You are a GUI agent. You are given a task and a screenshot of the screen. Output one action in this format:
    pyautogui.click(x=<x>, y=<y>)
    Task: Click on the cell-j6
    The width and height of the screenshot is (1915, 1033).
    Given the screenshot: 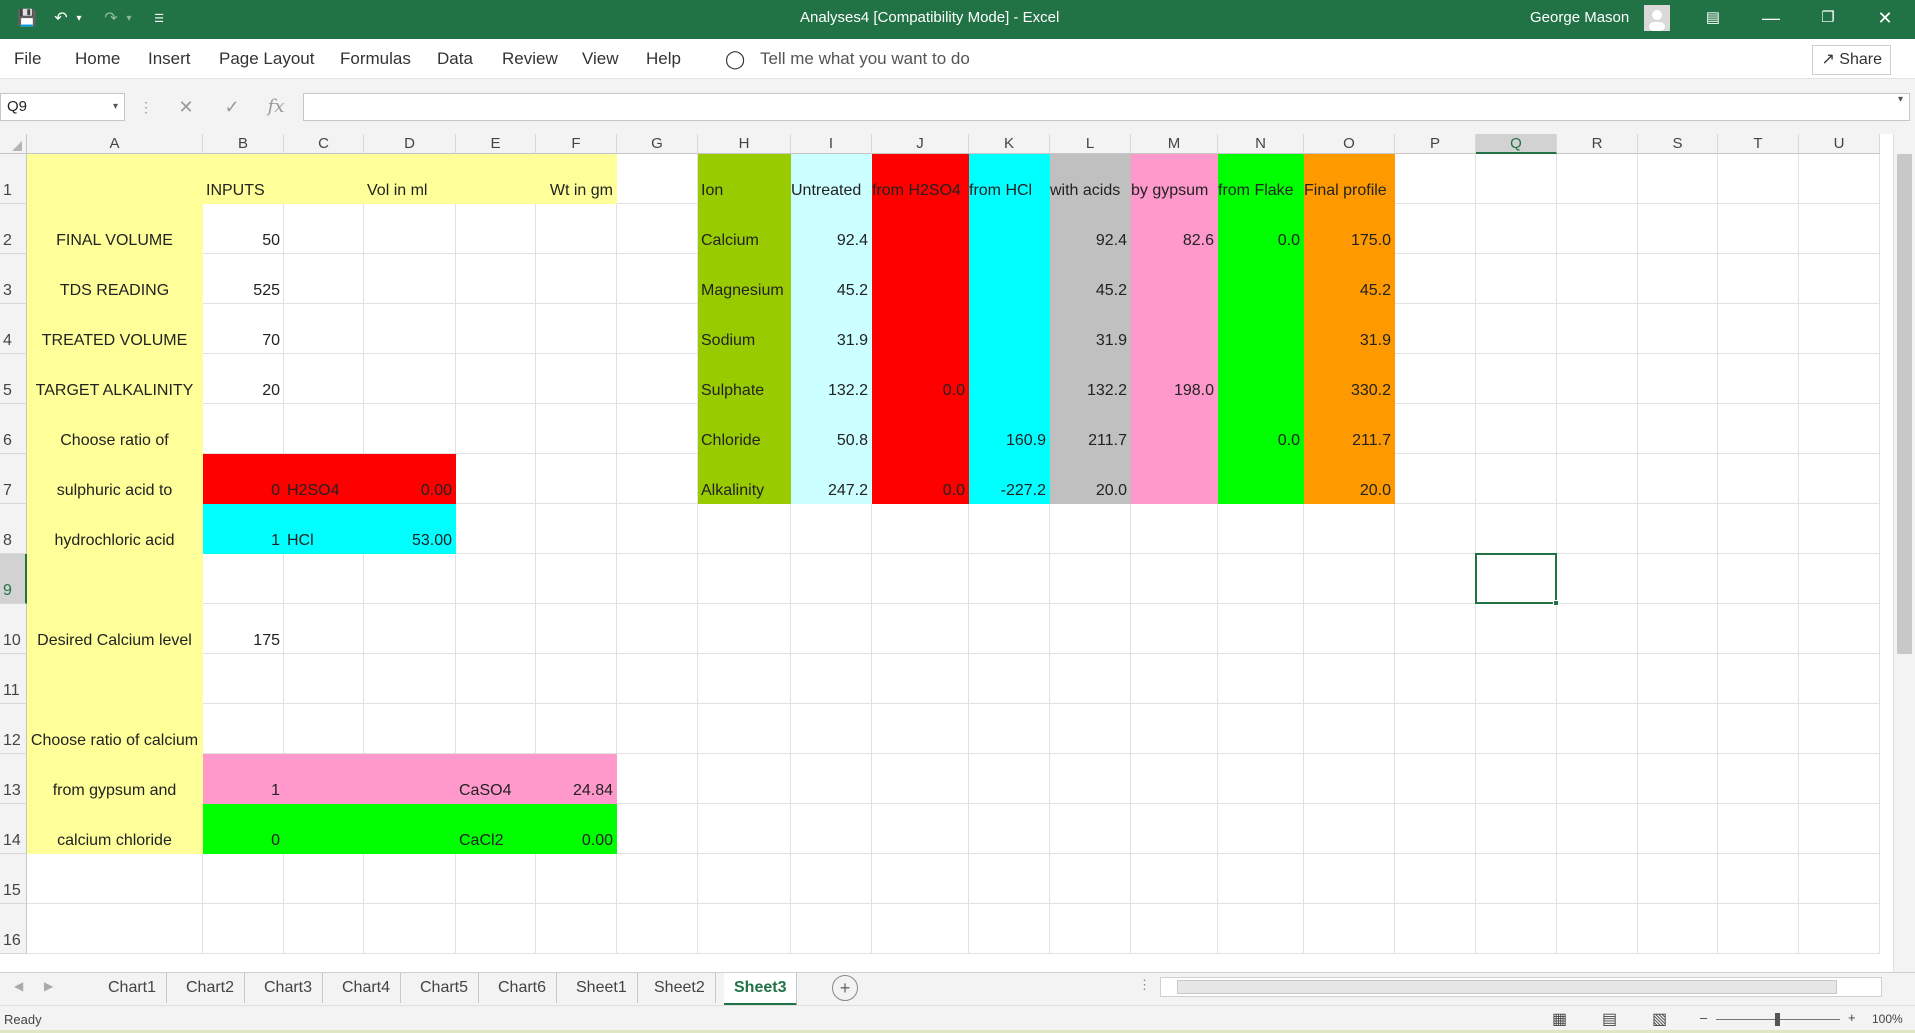 What is the action you would take?
    pyautogui.click(x=920, y=429)
    